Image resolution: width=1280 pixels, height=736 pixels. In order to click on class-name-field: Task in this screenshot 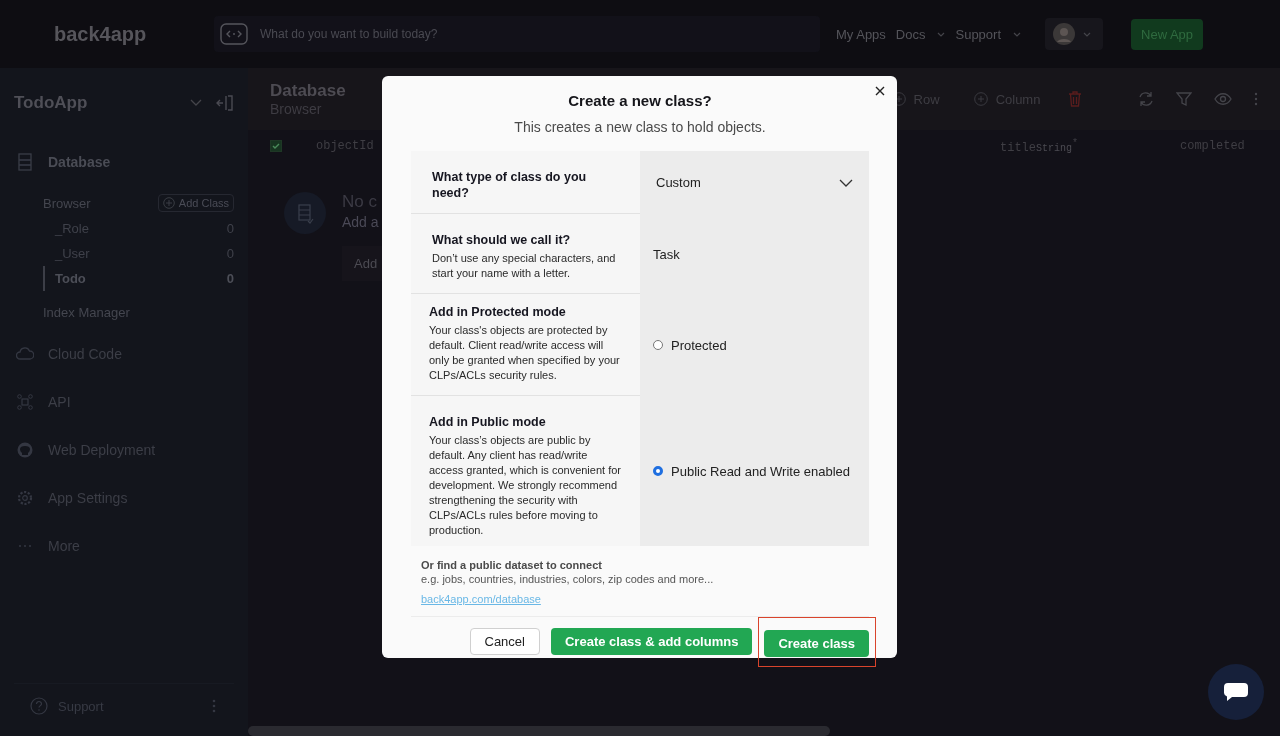, I will do `click(751, 254)`.